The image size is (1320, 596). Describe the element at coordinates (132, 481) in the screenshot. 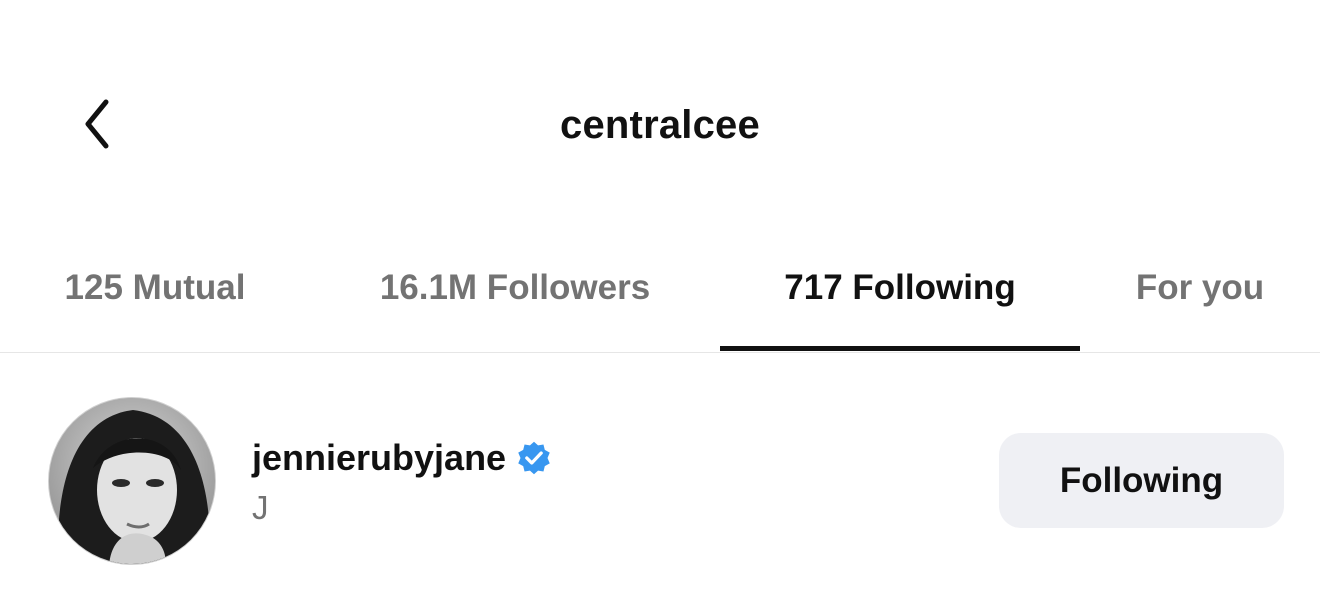

I see `avatar` at that location.